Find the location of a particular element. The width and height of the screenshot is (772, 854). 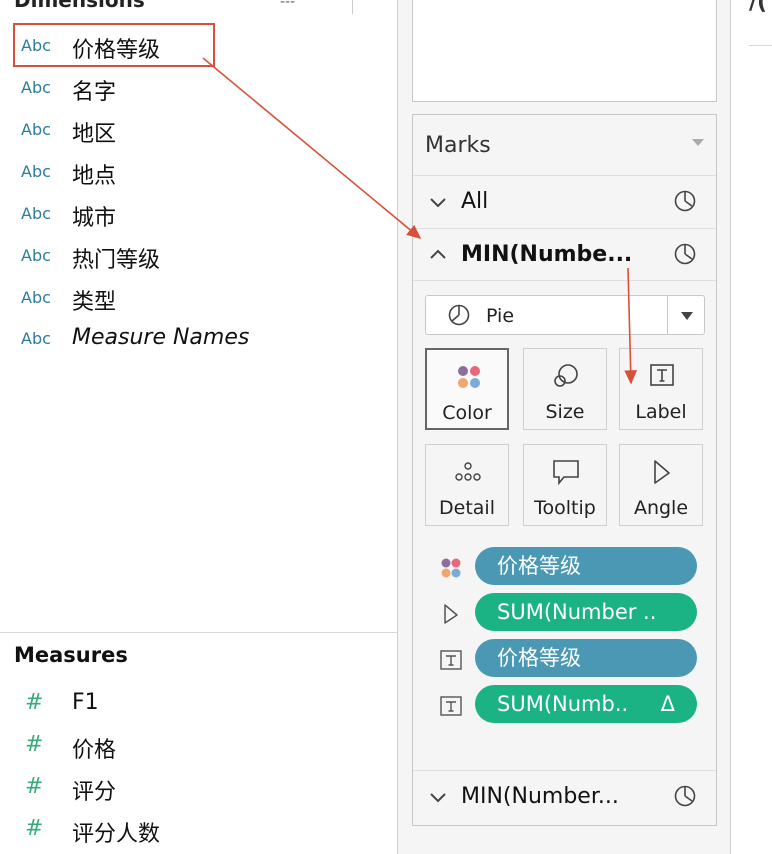

field-name: 热门等级 is located at coordinates (116, 260).